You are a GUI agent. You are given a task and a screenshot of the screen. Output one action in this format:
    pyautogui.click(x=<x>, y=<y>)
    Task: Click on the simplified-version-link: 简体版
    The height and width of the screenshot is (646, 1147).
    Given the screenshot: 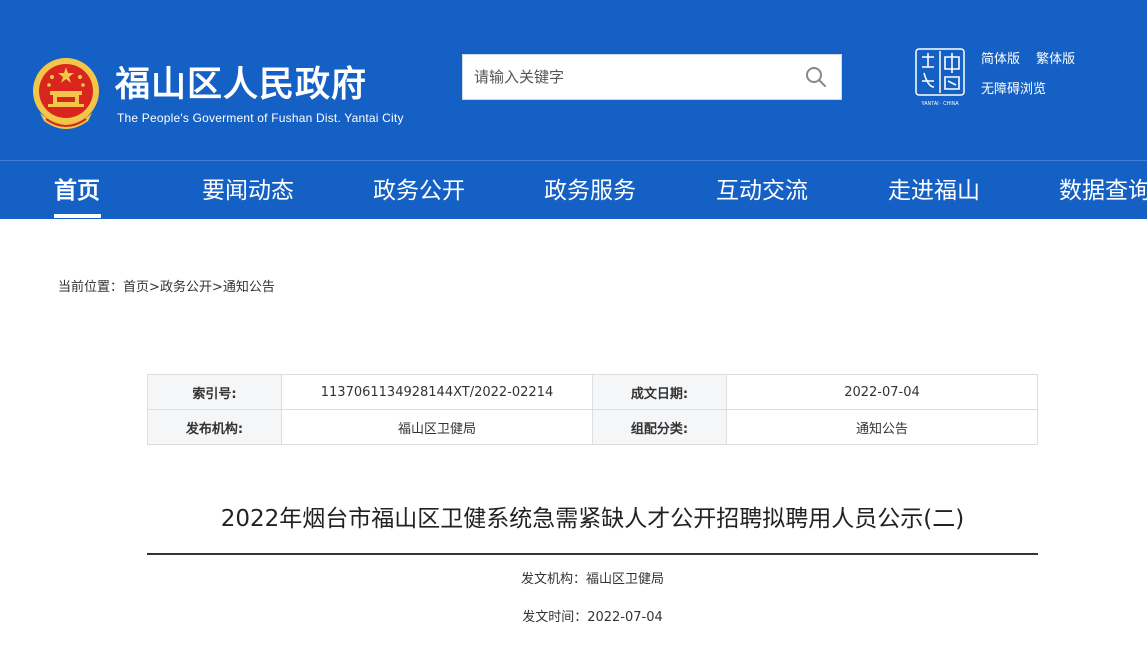 What is the action you would take?
    pyautogui.click(x=1000, y=59)
    